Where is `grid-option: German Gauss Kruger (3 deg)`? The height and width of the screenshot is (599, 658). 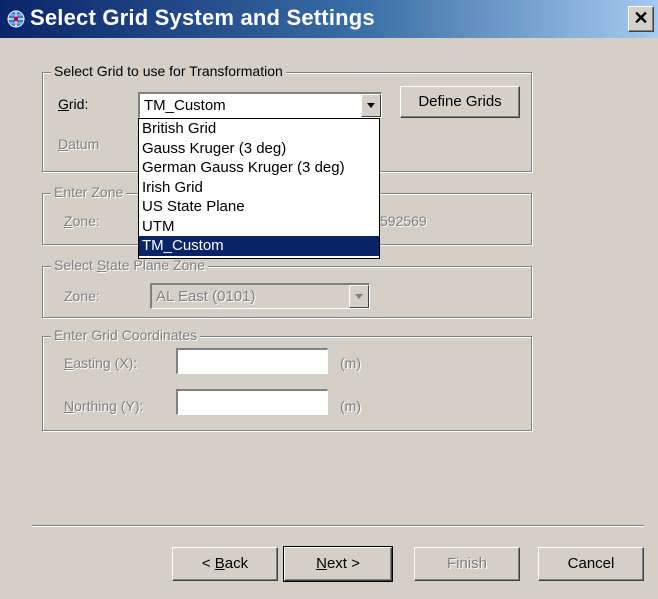 grid-option: German Gauss Kruger (3 deg) is located at coordinates (259, 168).